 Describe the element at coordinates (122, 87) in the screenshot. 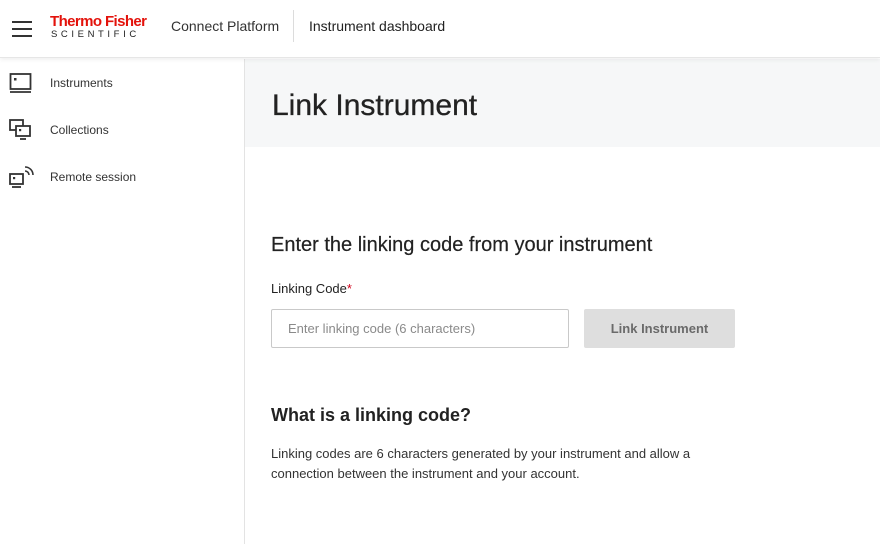

I see `sidebar-item-instruments: Instruments` at that location.